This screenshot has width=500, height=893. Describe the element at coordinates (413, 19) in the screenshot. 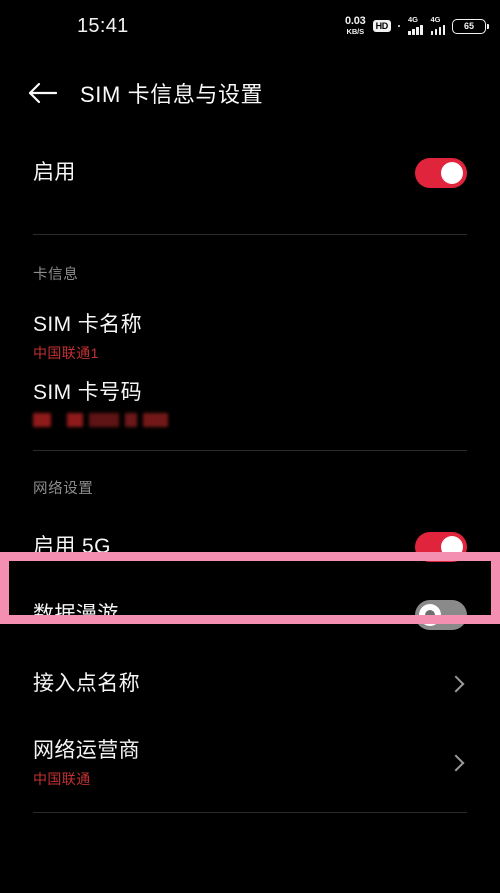

I see `sim1-network-type-label: 4G` at that location.